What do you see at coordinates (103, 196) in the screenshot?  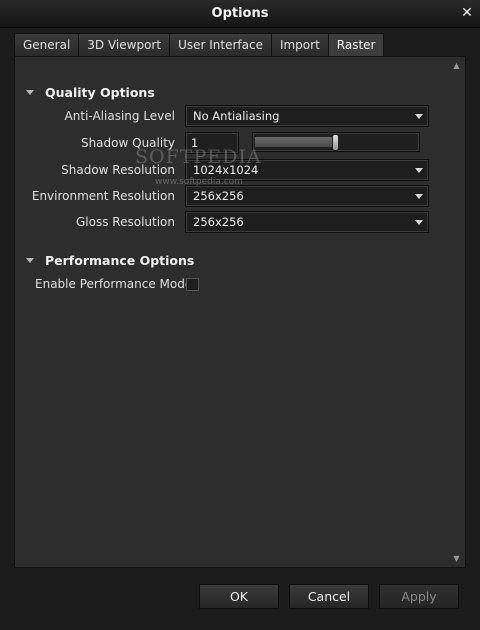 I see `environment-resolution-label: Environment Resolution` at bounding box center [103, 196].